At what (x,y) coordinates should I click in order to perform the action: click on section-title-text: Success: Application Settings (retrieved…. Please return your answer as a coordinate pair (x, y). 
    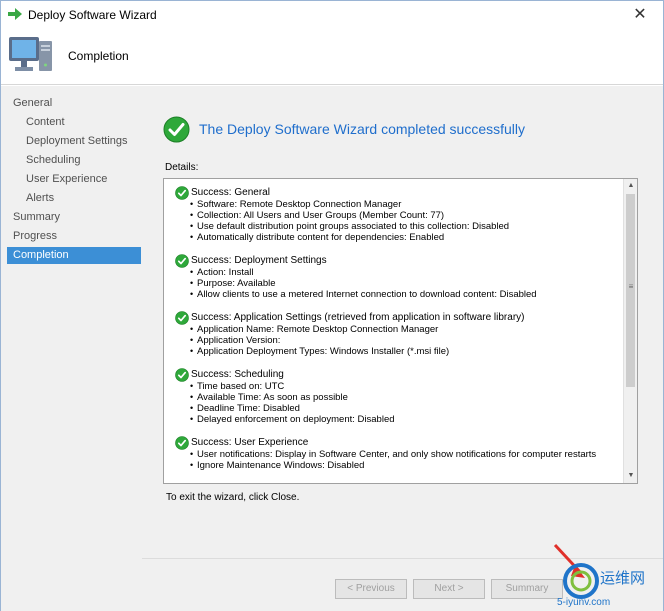
    Looking at the image, I should click on (358, 317).